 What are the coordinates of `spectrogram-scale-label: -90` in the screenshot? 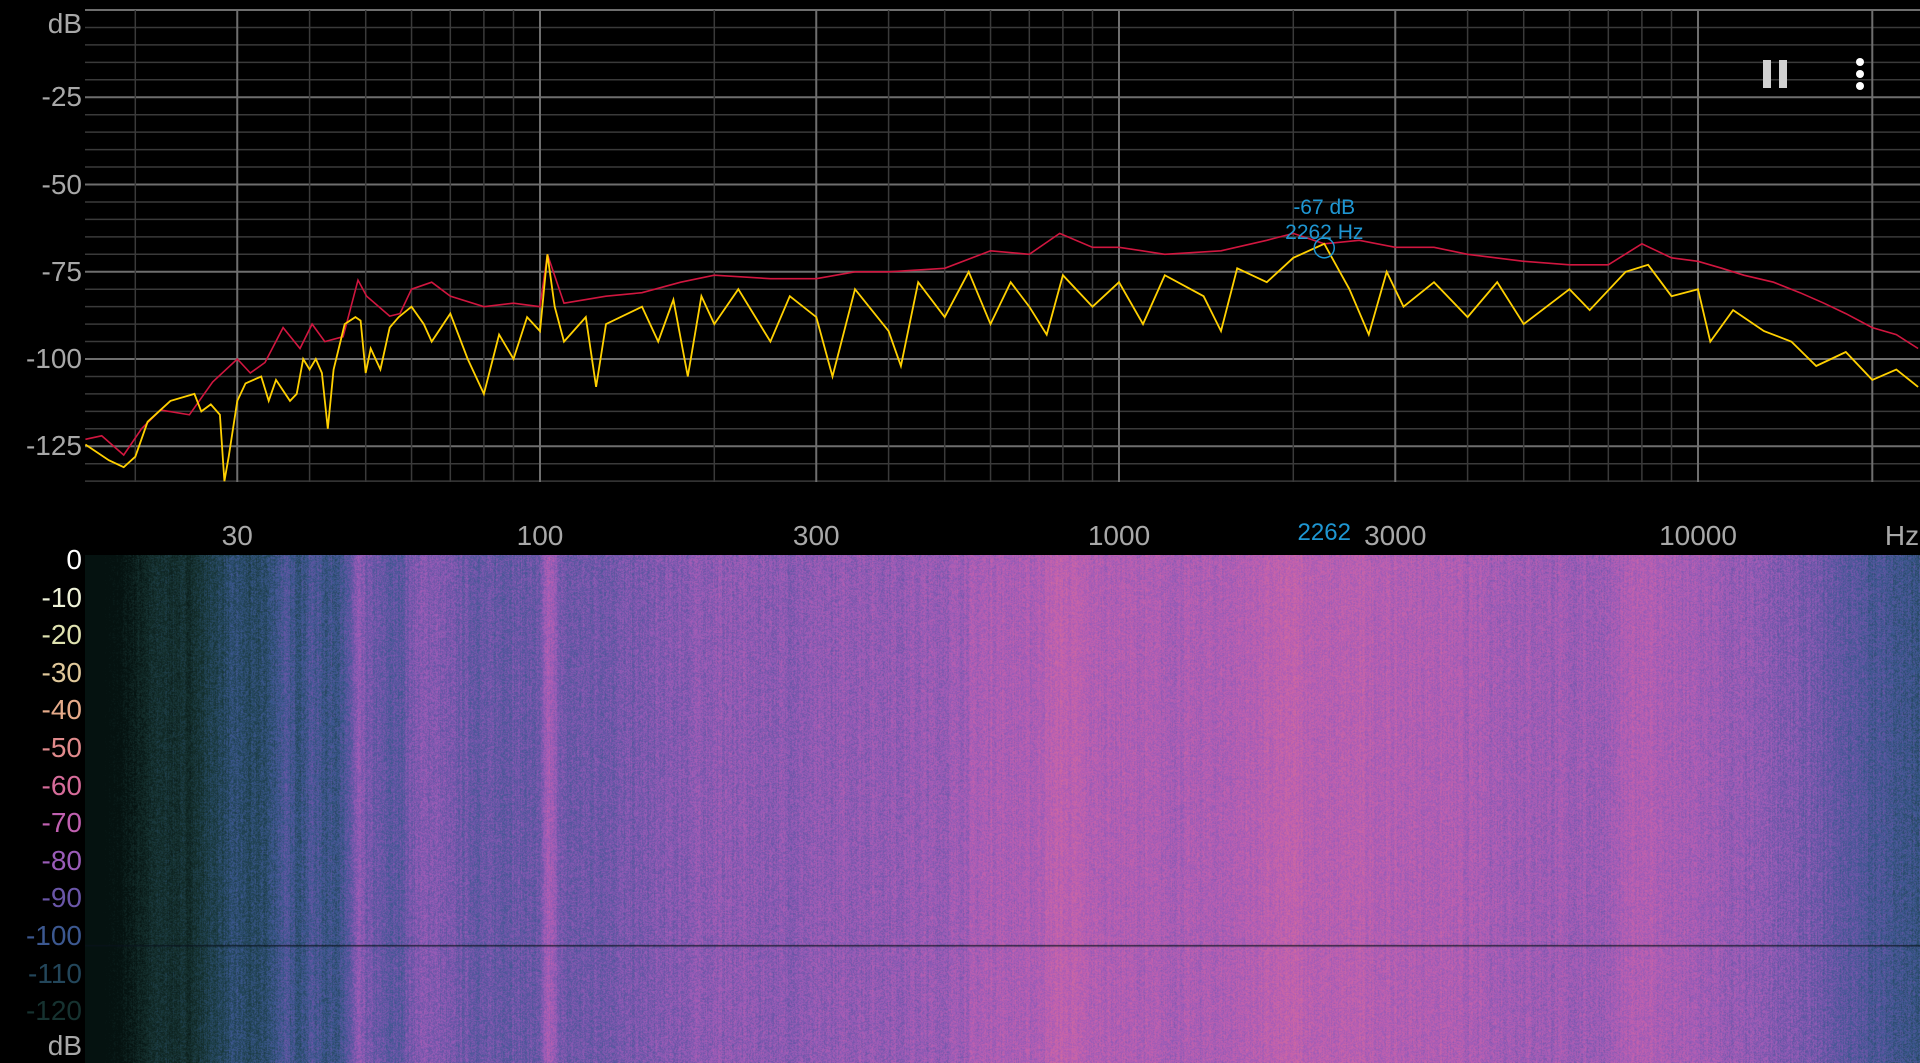 It's located at (61, 898).